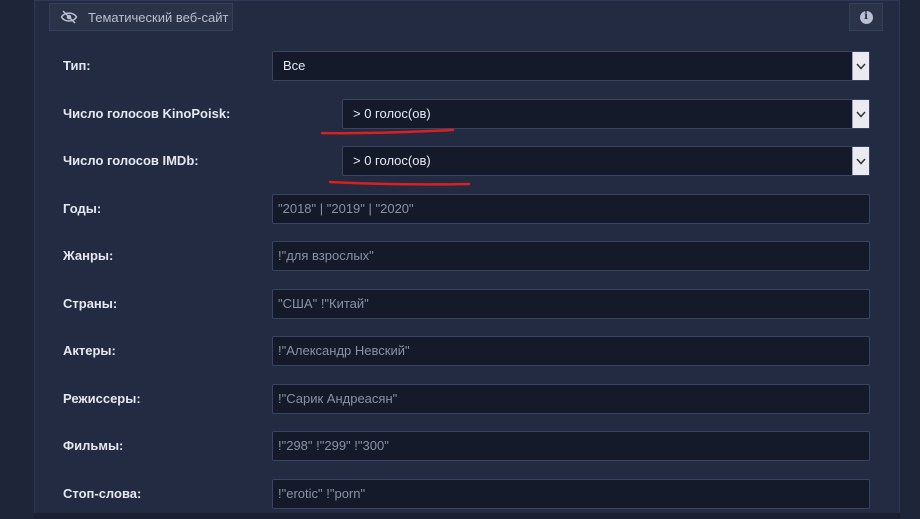  Describe the element at coordinates (82, 208) in the screenshot. I see `years-label: Годы:` at that location.